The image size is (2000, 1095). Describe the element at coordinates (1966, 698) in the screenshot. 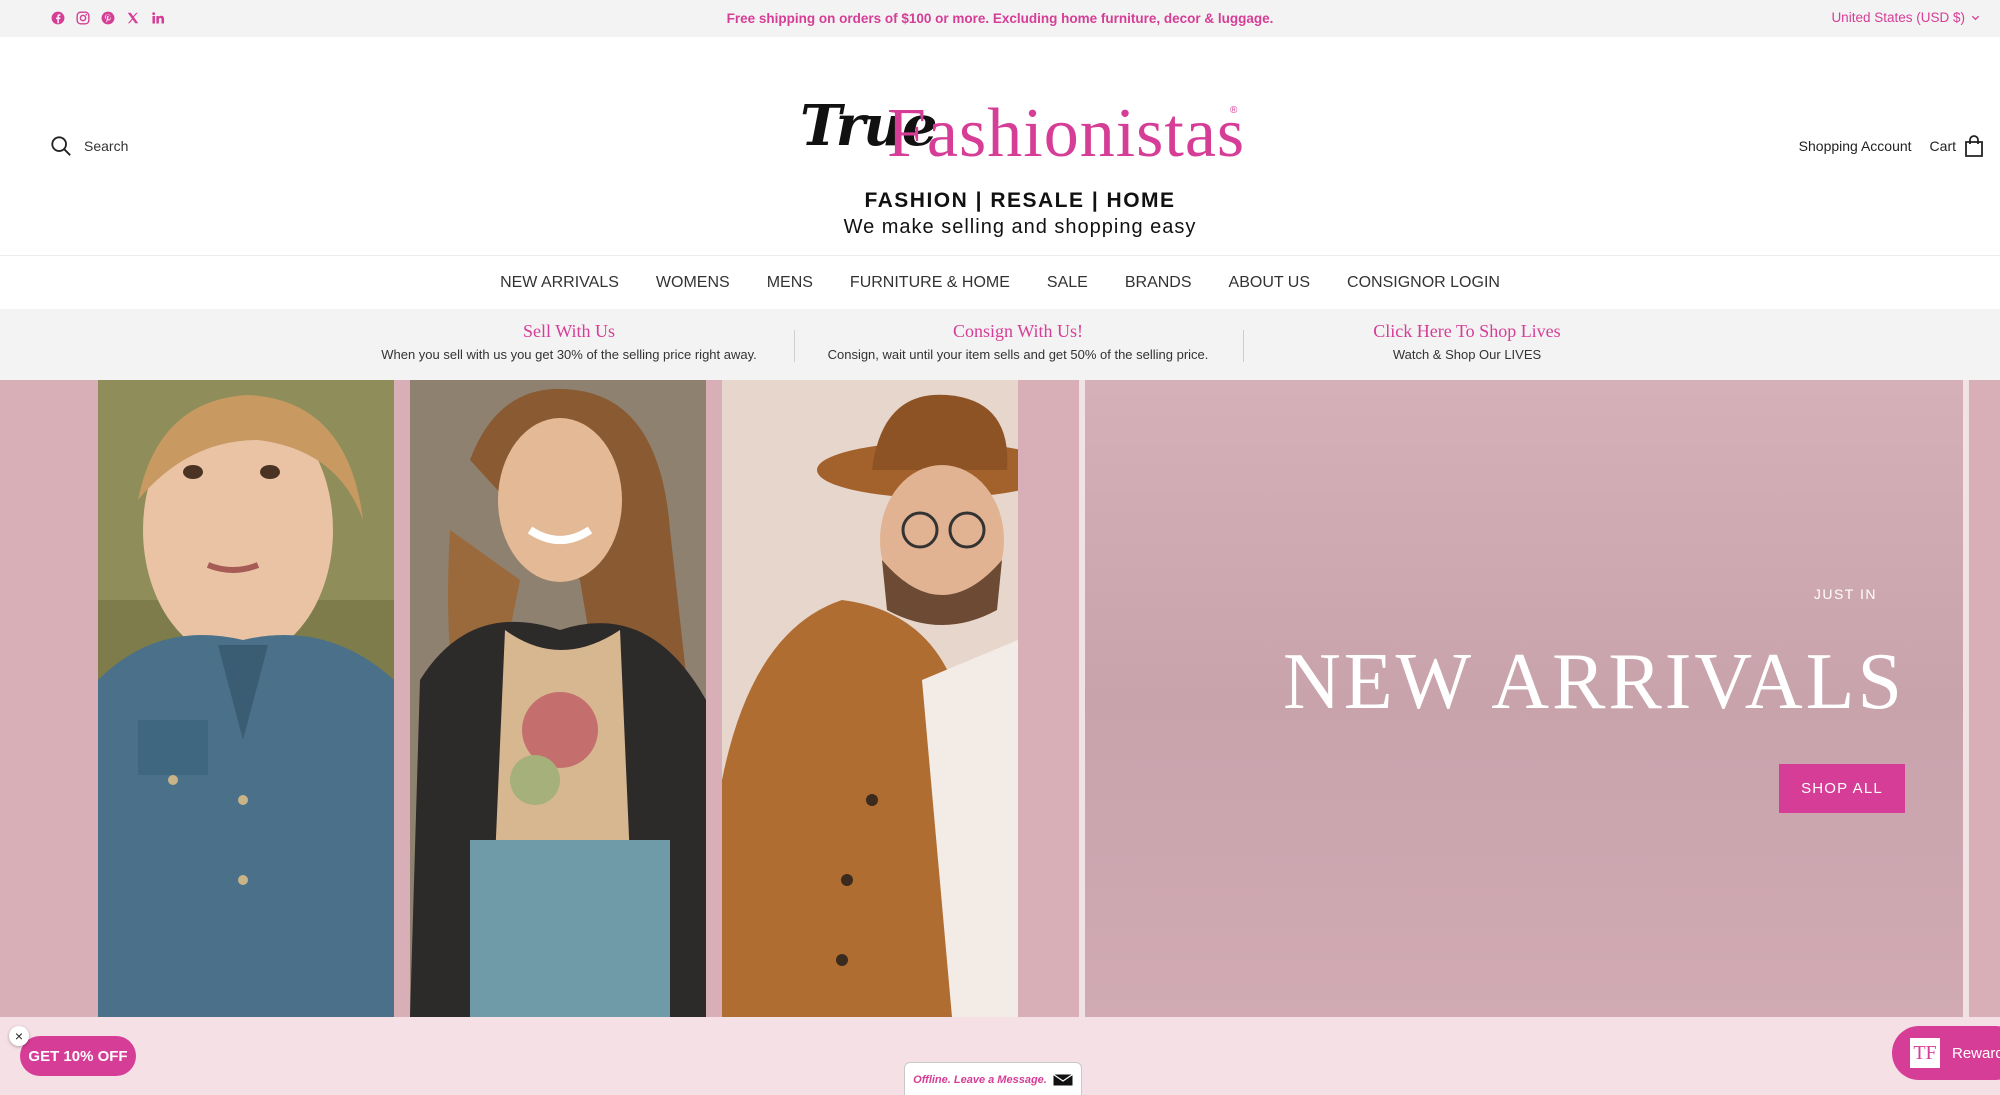

I see `hero-divider` at that location.